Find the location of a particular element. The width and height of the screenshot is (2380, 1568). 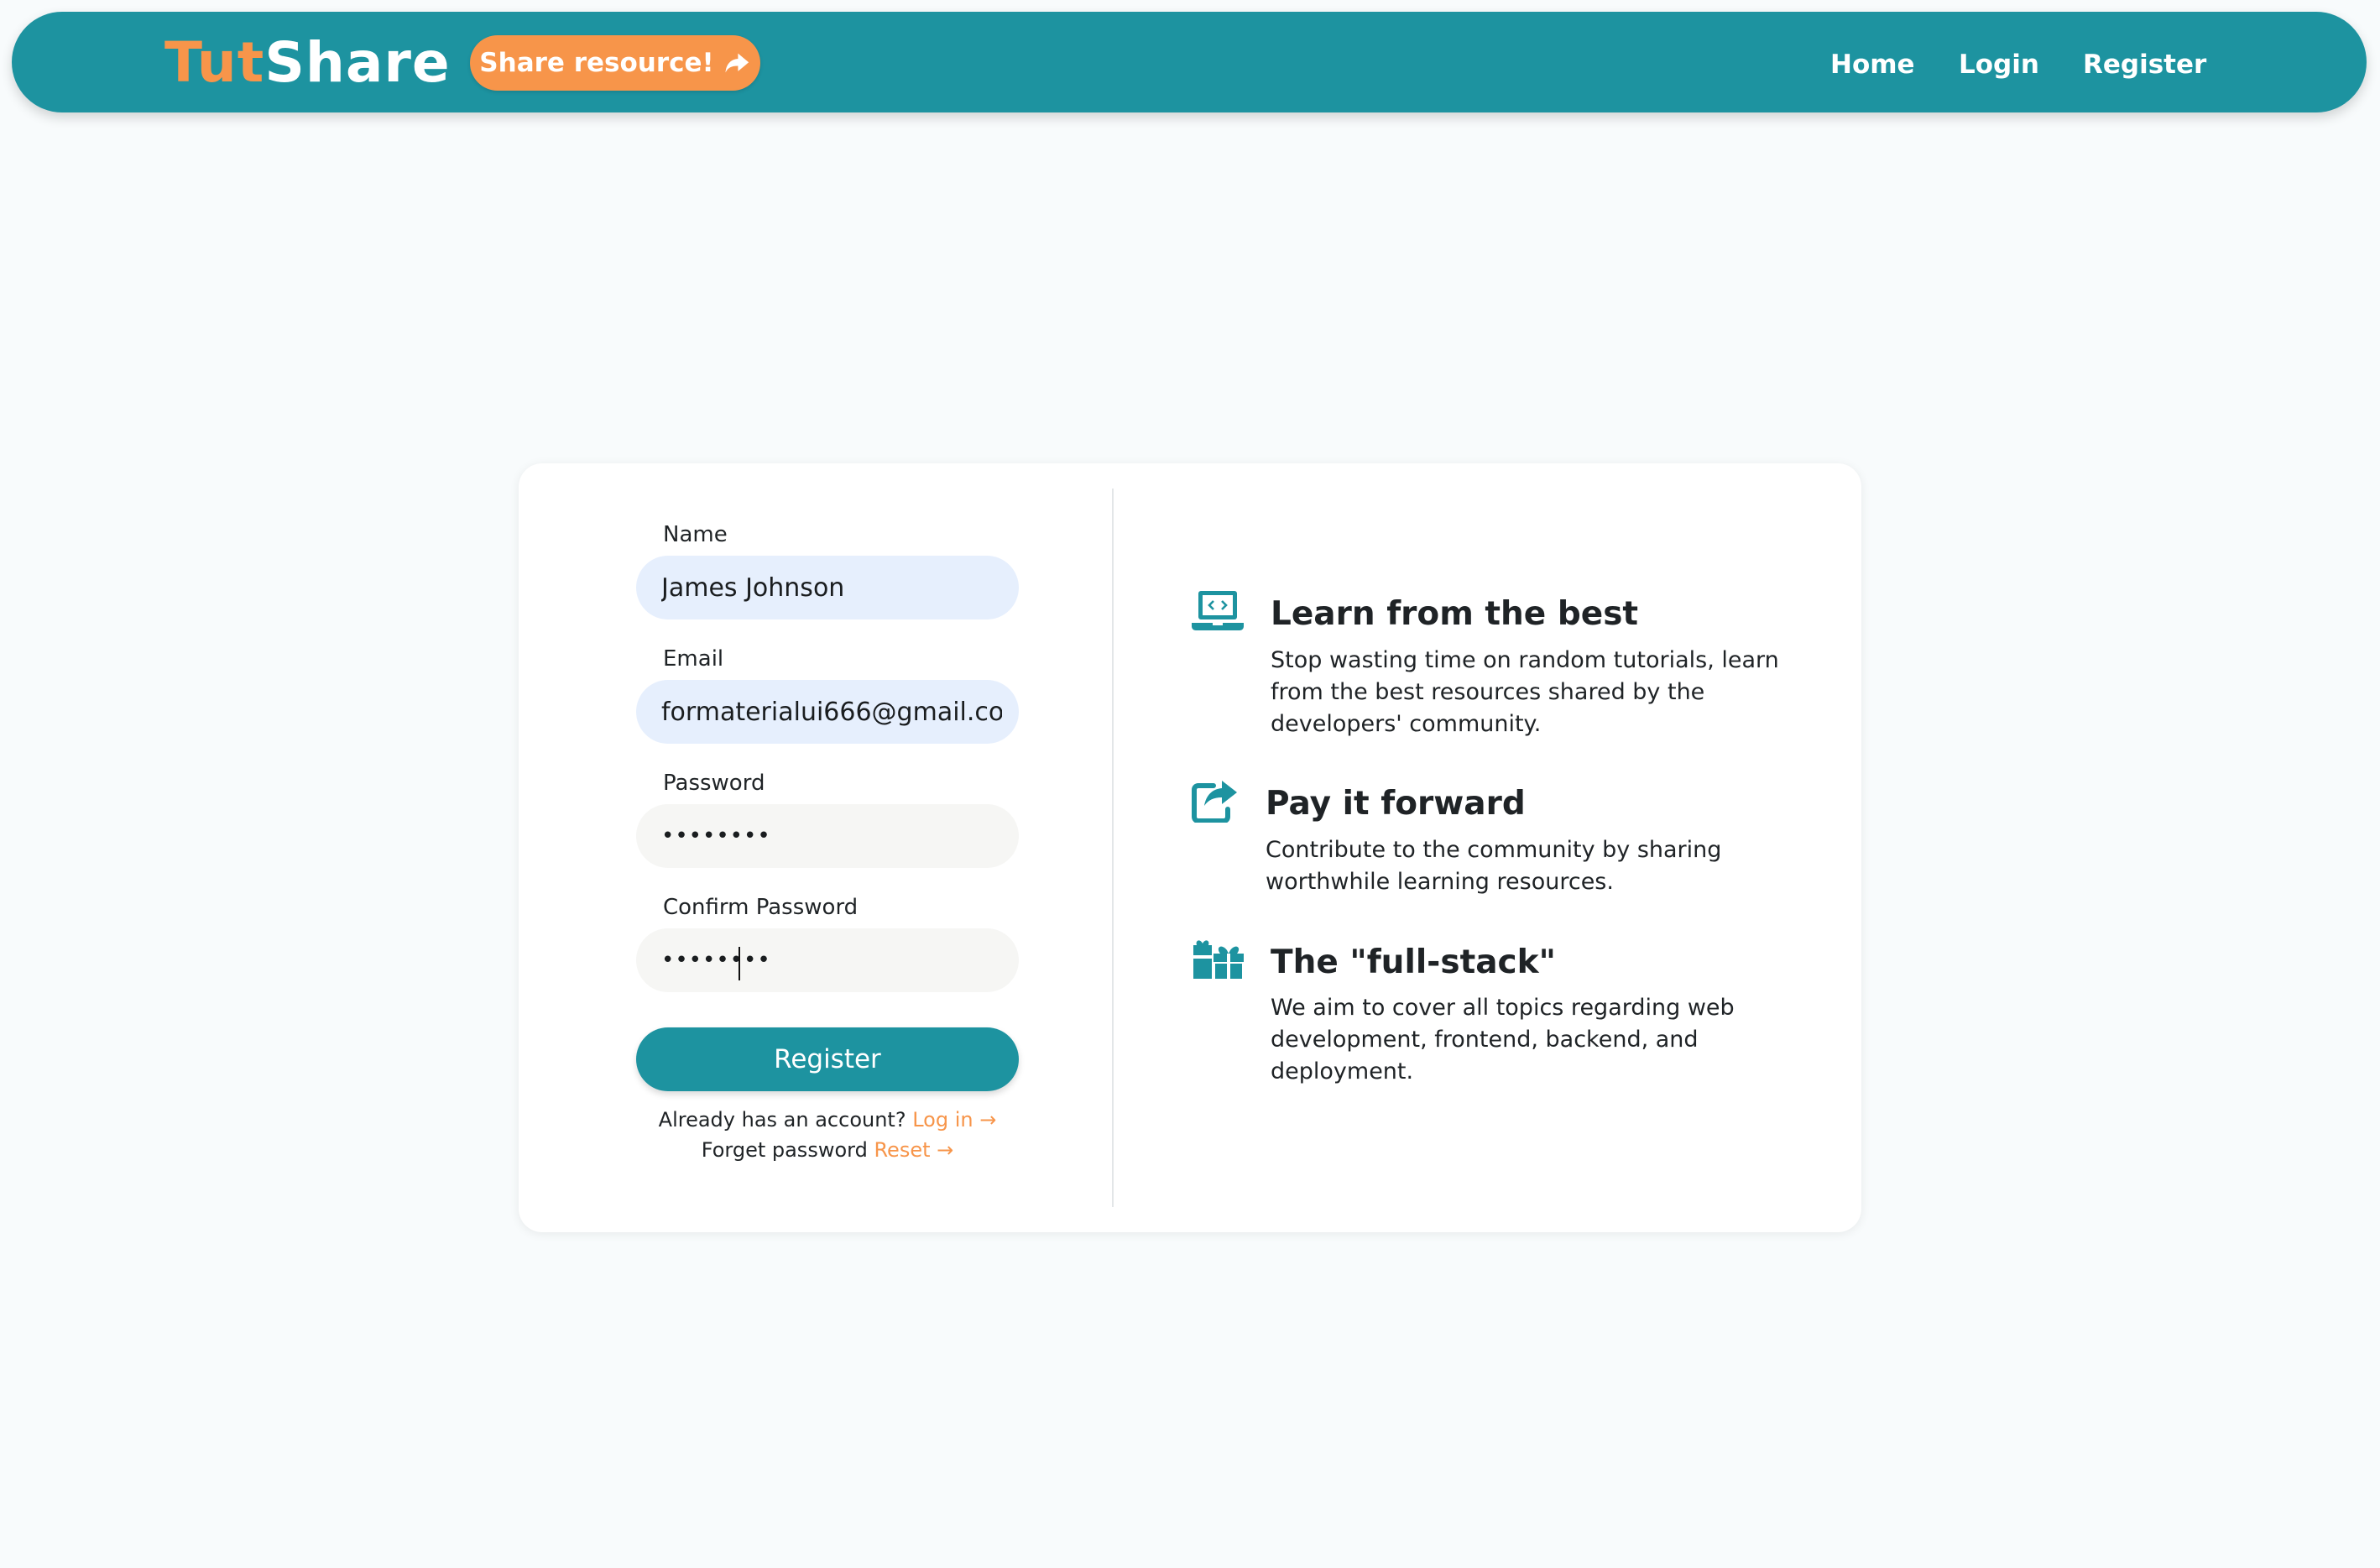

logo-share: Share is located at coordinates (357, 62).